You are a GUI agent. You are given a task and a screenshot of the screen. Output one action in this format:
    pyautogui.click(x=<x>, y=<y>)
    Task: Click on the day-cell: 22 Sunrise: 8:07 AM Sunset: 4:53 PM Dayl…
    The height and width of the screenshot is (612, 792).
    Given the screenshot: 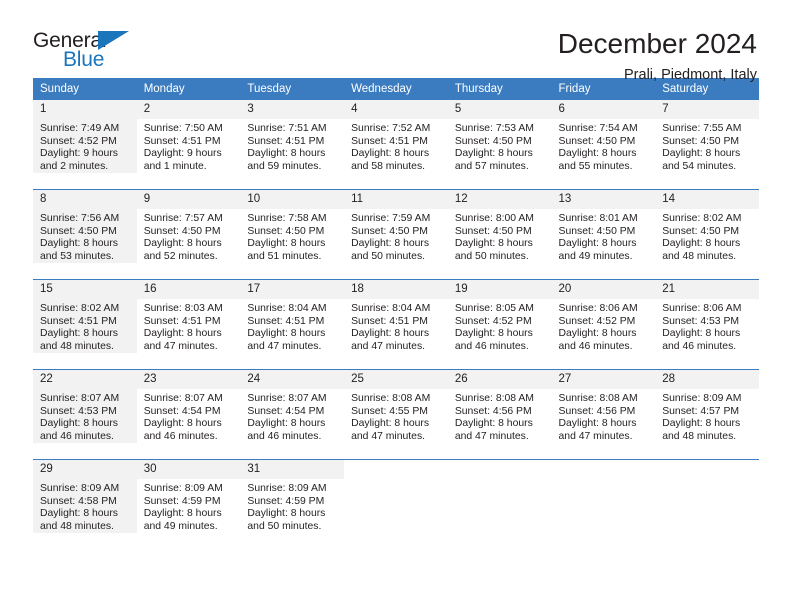 What is the action you would take?
    pyautogui.click(x=85, y=414)
    